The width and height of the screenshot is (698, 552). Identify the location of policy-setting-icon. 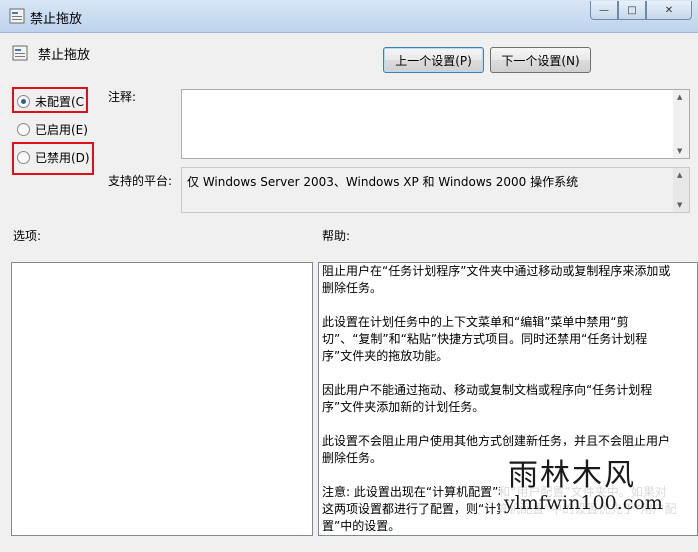
(20, 53).